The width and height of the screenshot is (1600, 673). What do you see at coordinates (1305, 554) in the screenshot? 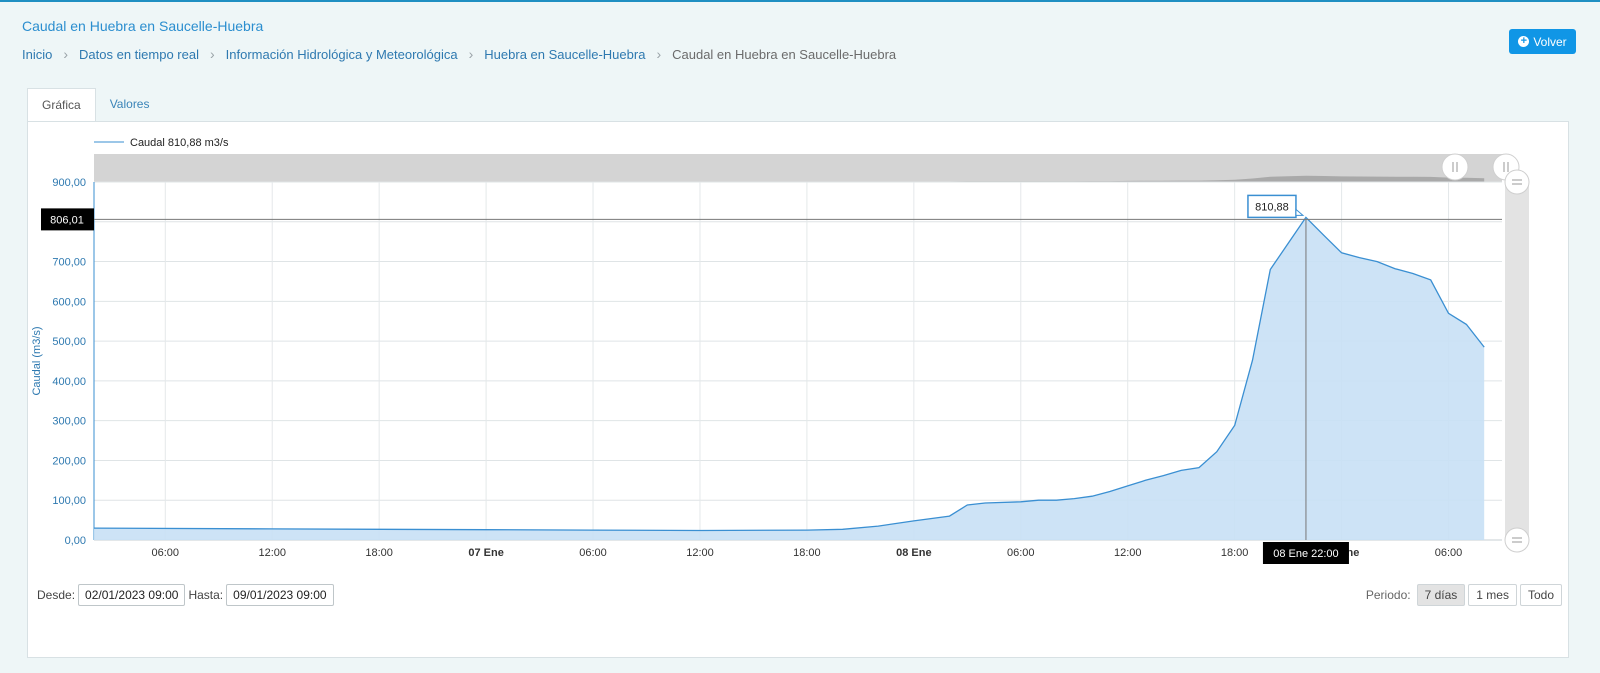
I see `crosshair-x-label: 08 Ene 22:00` at bounding box center [1305, 554].